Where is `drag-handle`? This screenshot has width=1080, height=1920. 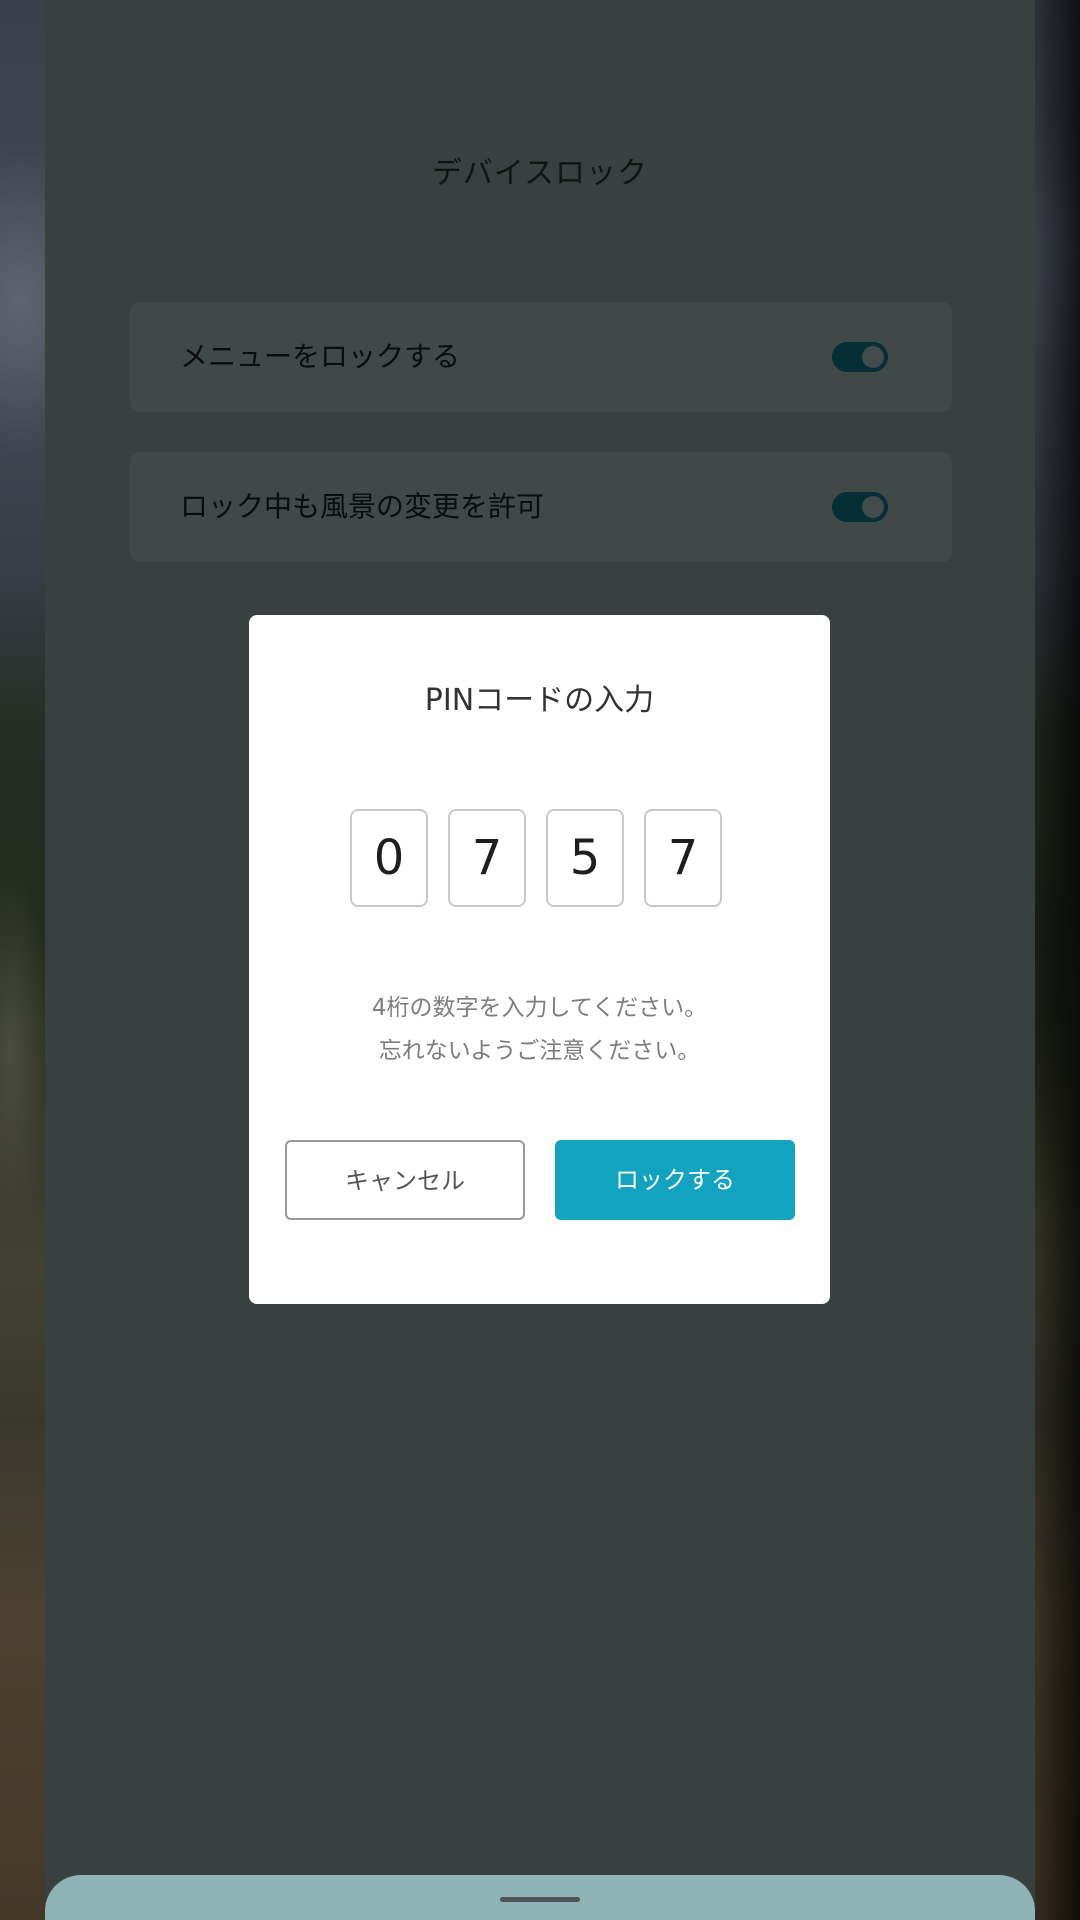
drag-handle is located at coordinates (540, 1899).